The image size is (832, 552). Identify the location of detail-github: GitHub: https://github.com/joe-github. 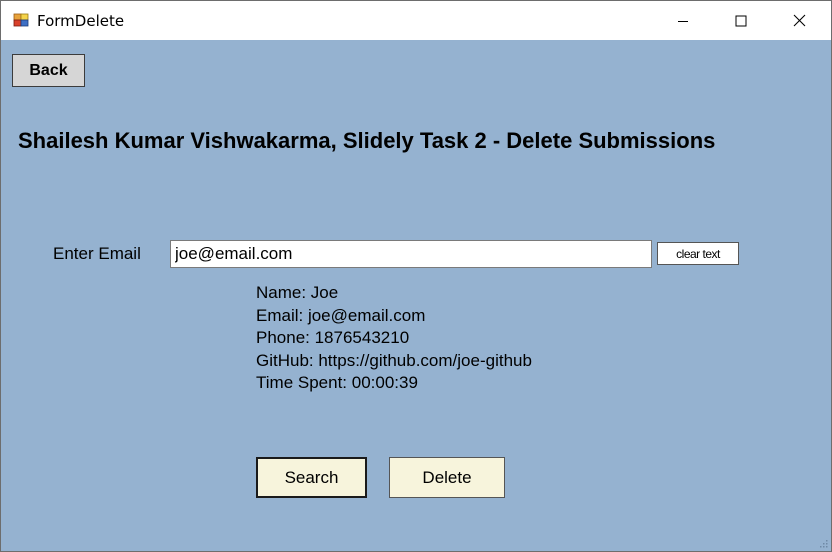
(394, 360).